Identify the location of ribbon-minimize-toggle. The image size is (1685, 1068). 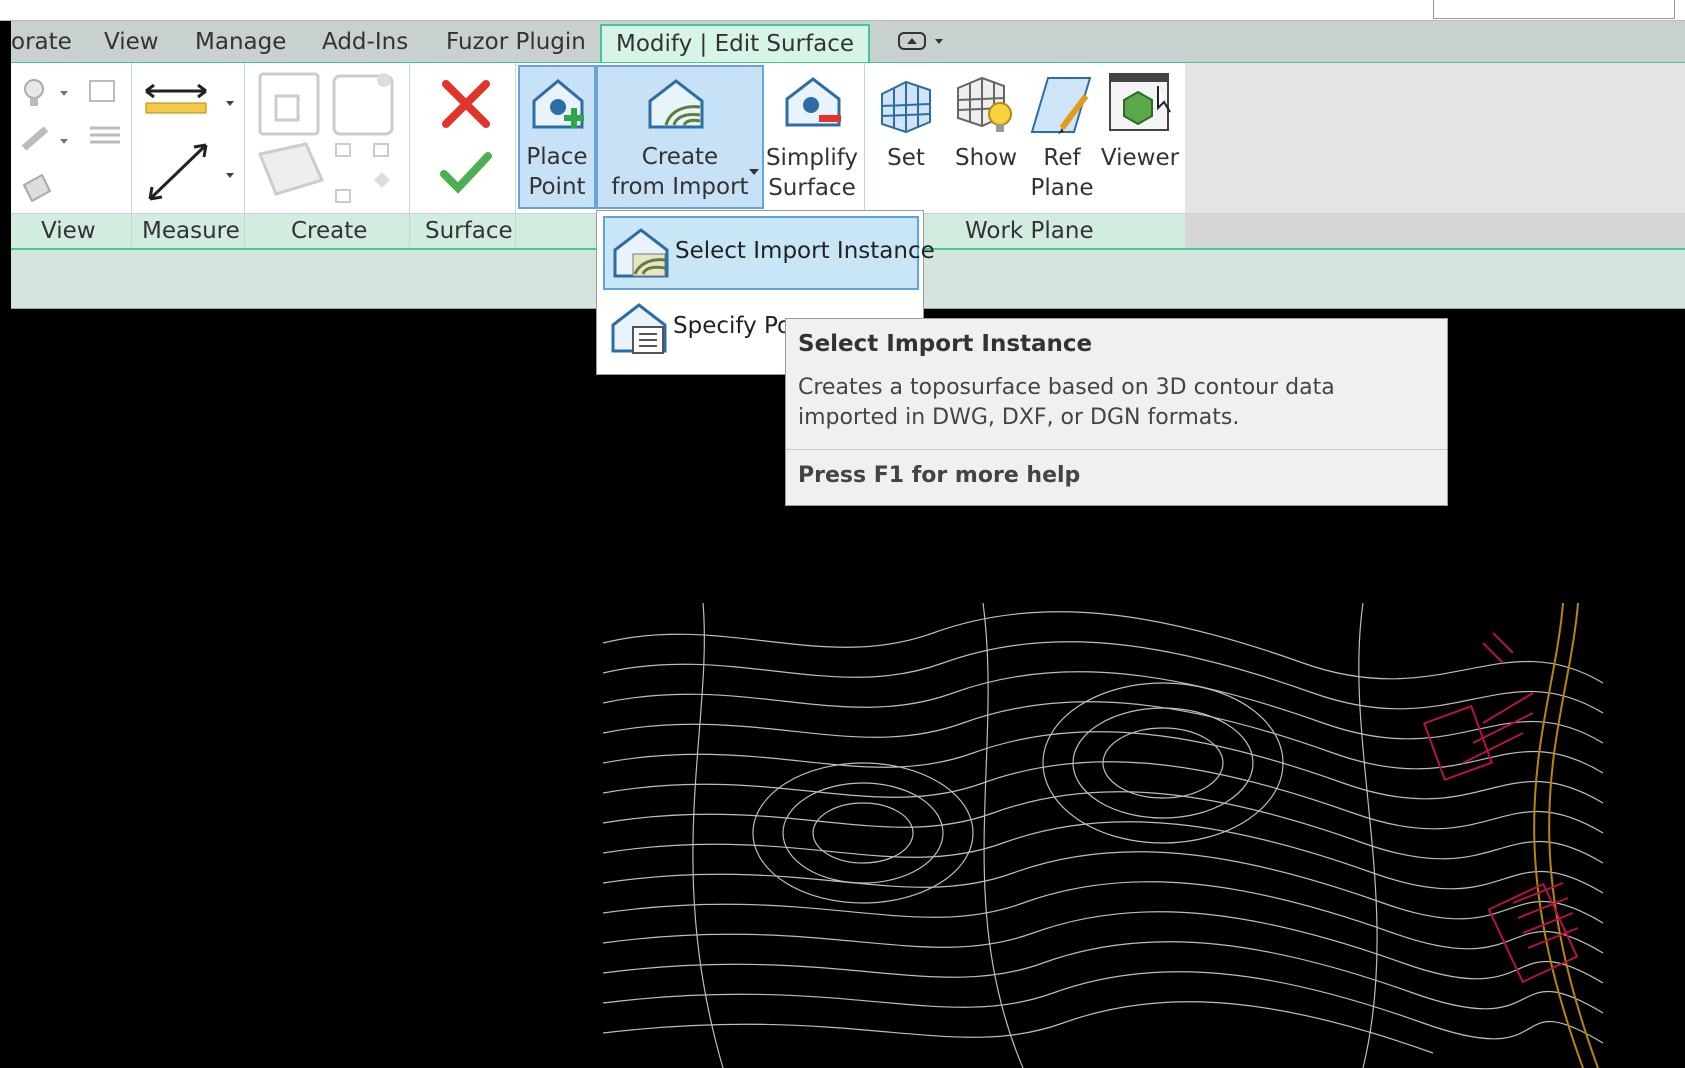
(923, 43).